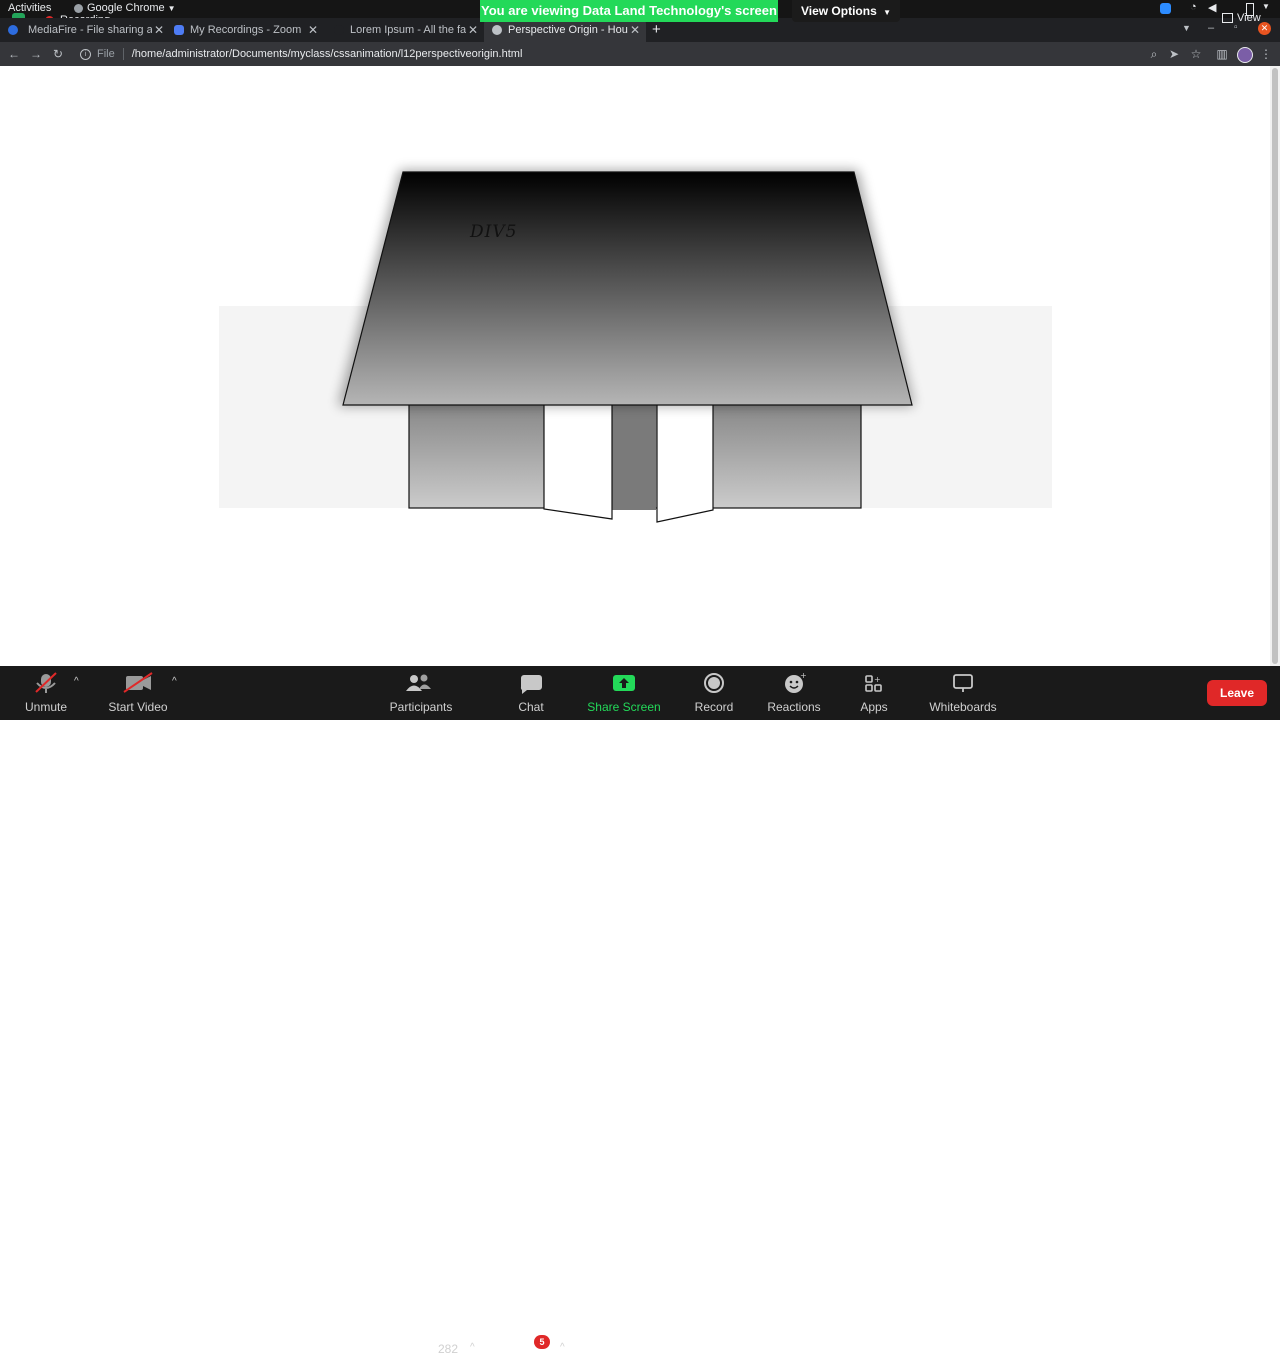 This screenshot has height=1356, width=1280. I want to click on start-video-button: Start Video, so click(138, 693).